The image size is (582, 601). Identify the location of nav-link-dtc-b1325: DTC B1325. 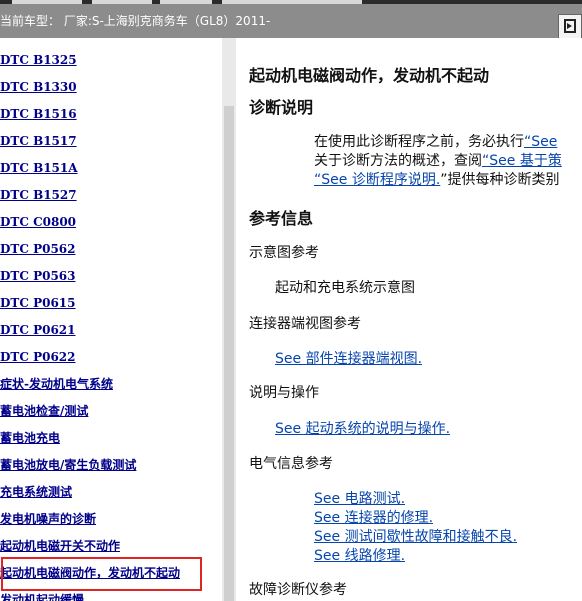
(38, 60).